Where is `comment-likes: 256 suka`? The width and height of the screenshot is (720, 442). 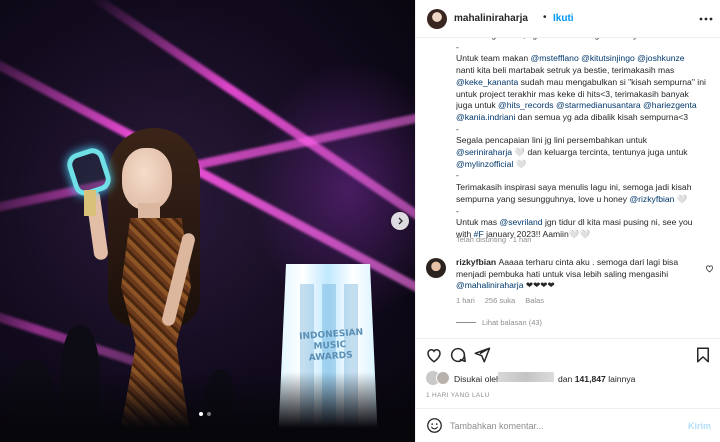
comment-likes: 256 suka is located at coordinates (500, 300).